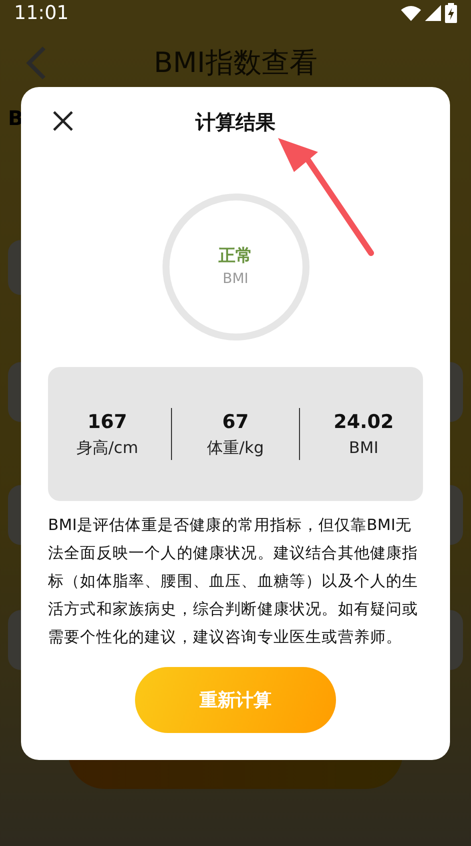 This screenshot has width=471, height=846. I want to click on section-heading: B, so click(16, 118).